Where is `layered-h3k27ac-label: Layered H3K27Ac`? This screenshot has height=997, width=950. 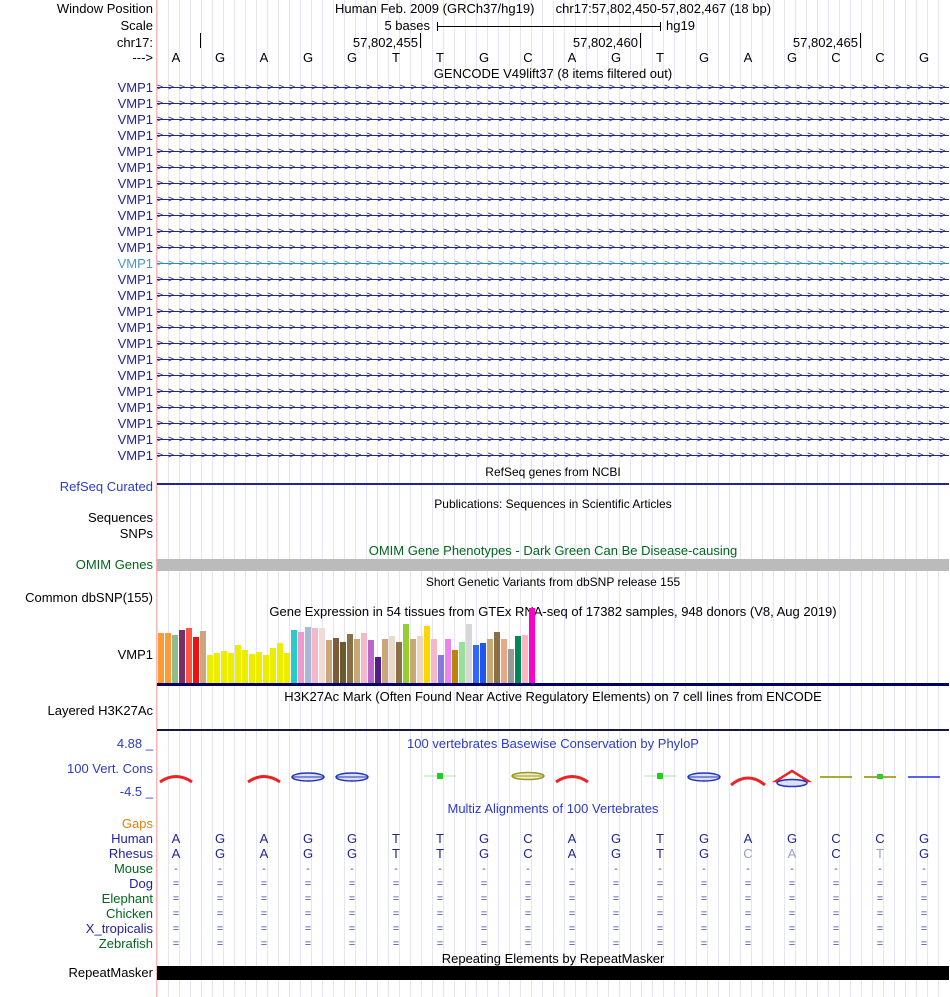
layered-h3k27ac-label: Layered H3K27Ac is located at coordinates (76, 711).